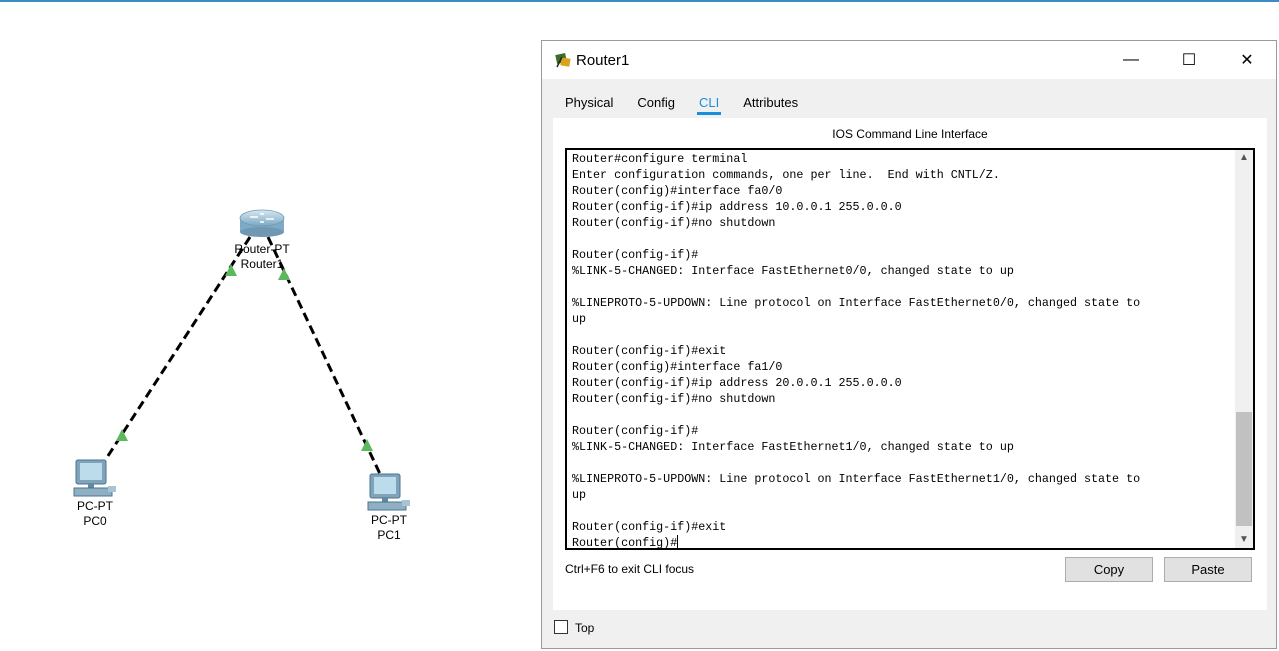 The image size is (1279, 651). I want to click on device-name-label: PC0, so click(95, 521).